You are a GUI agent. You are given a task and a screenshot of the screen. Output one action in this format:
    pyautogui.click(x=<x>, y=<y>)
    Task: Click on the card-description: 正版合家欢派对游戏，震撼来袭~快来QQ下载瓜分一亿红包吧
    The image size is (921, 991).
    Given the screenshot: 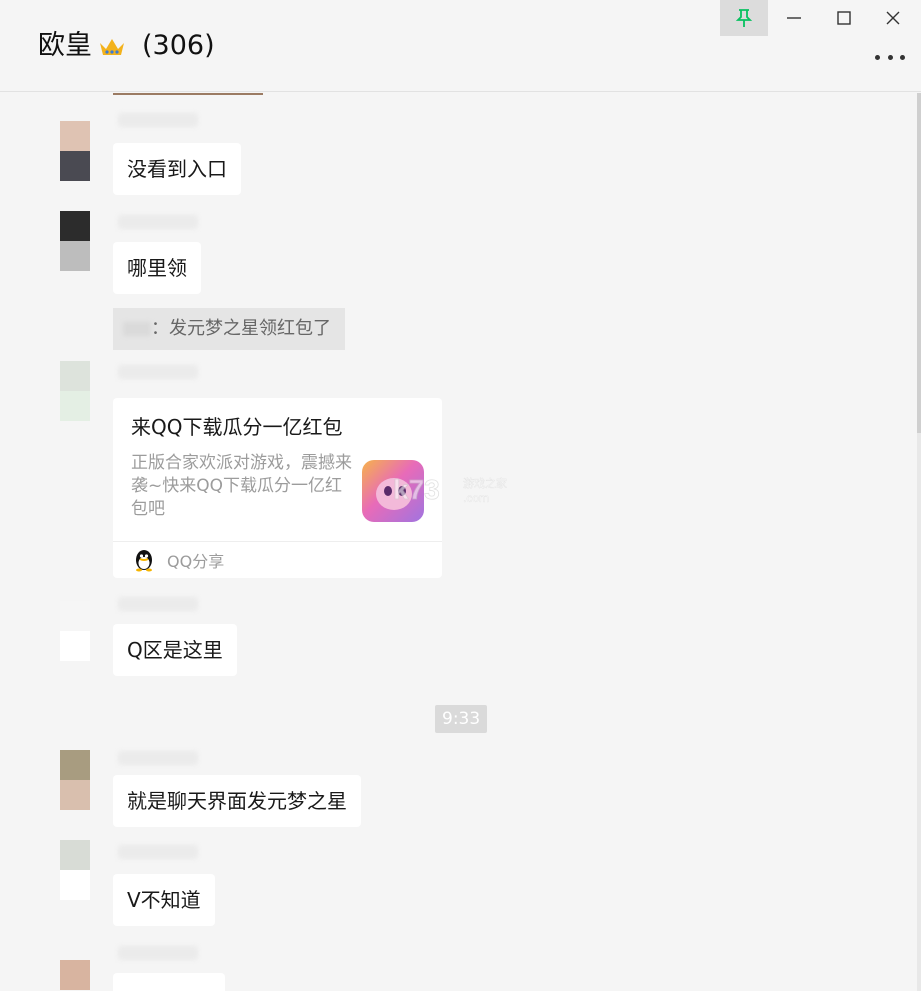 What is the action you would take?
    pyautogui.click(x=241, y=486)
    